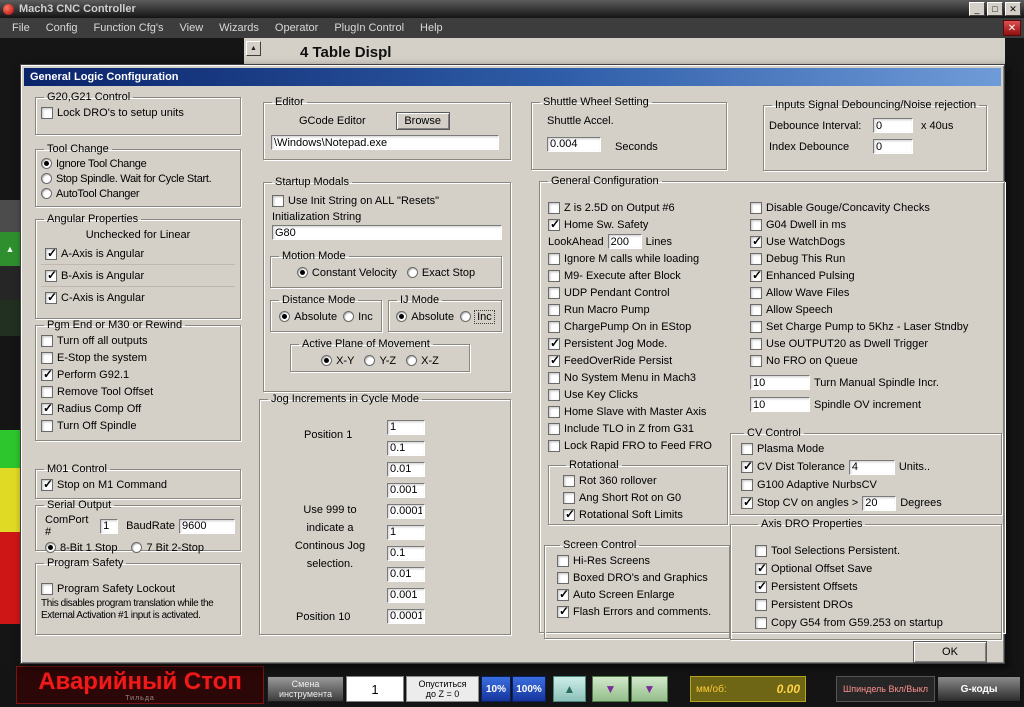 The height and width of the screenshot is (707, 1024). I want to click on feed-100-percent-button: 100%, so click(529, 689).